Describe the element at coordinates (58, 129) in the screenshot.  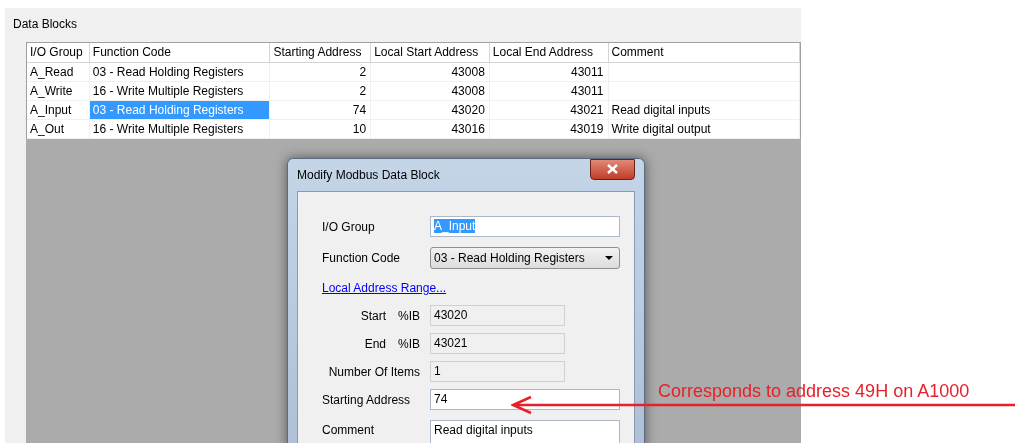
I see `table-cell: A_Out` at that location.